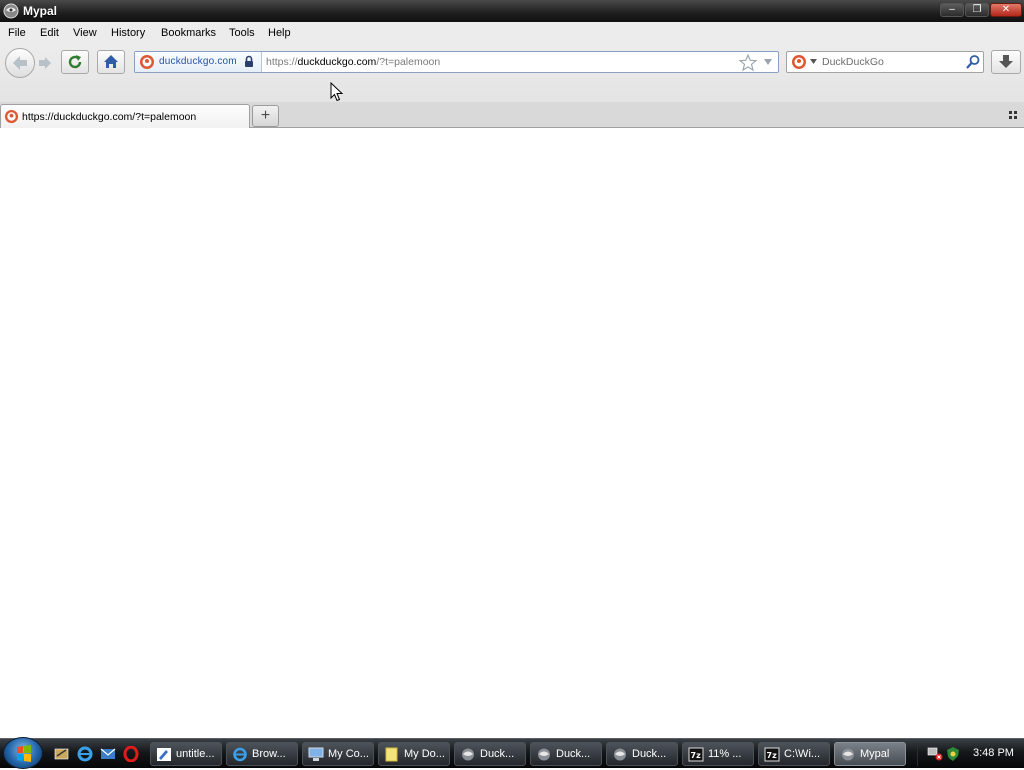 Image resolution: width=1024 pixels, height=770 pixels. What do you see at coordinates (265, 116) in the screenshot?
I see `new-tab-button: +` at bounding box center [265, 116].